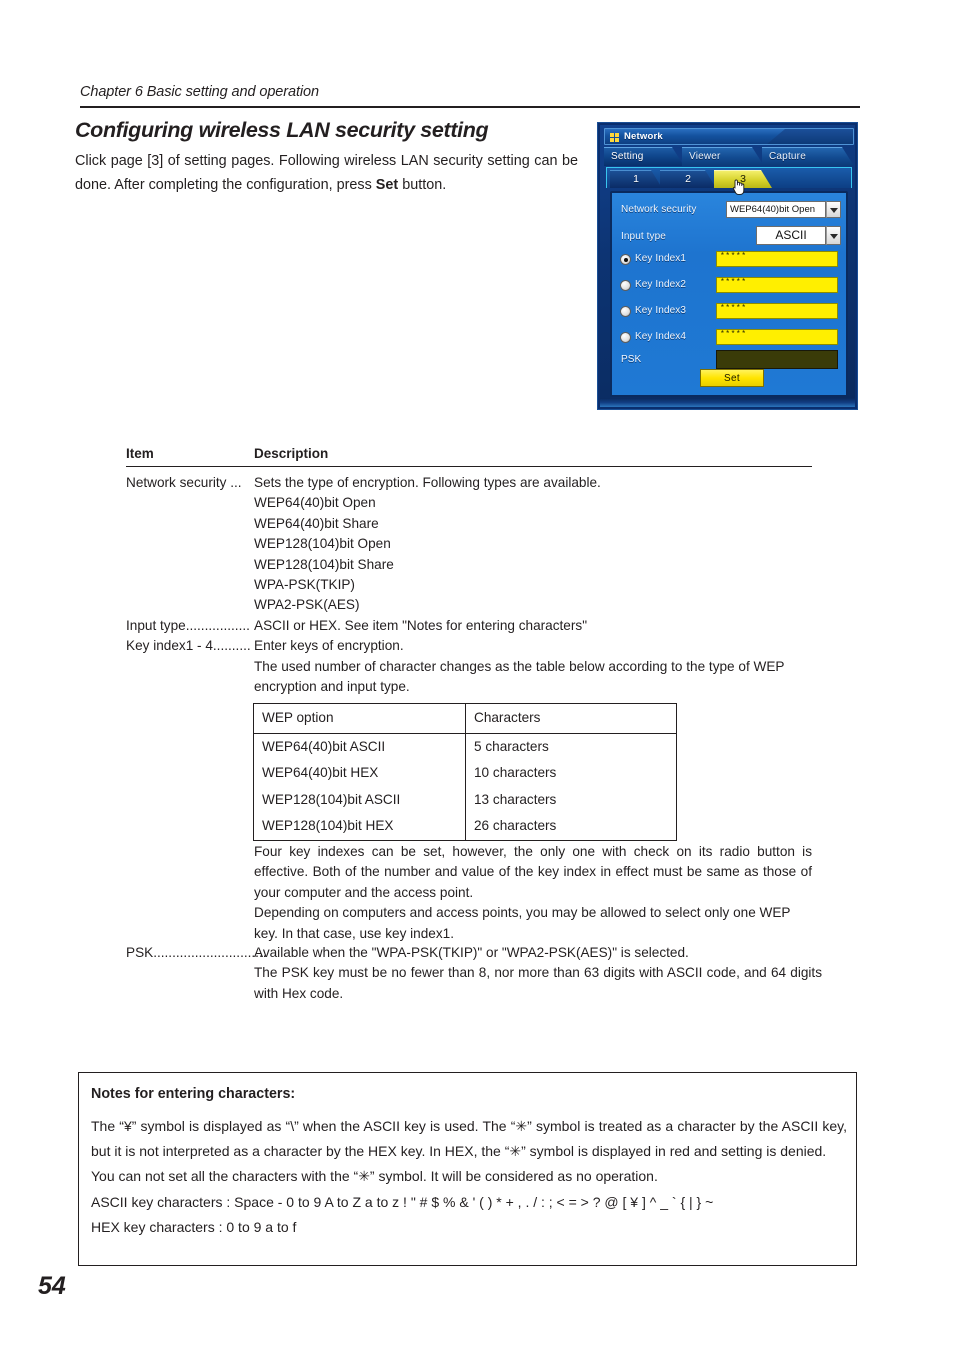 This screenshot has width=954, height=1350. I want to click on main-tab-bar: Setting Viewer Capture, so click(729, 156).